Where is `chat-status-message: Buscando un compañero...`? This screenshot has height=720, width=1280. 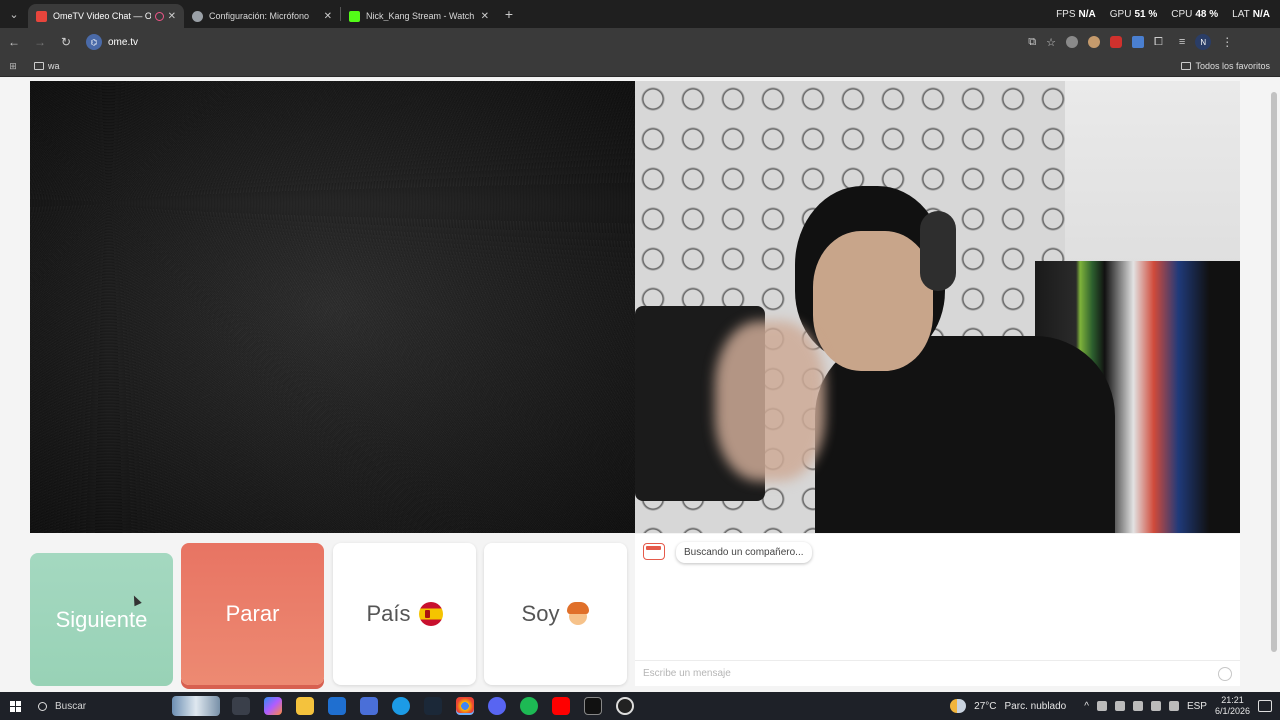 chat-status-message: Buscando un compañero... is located at coordinates (744, 552).